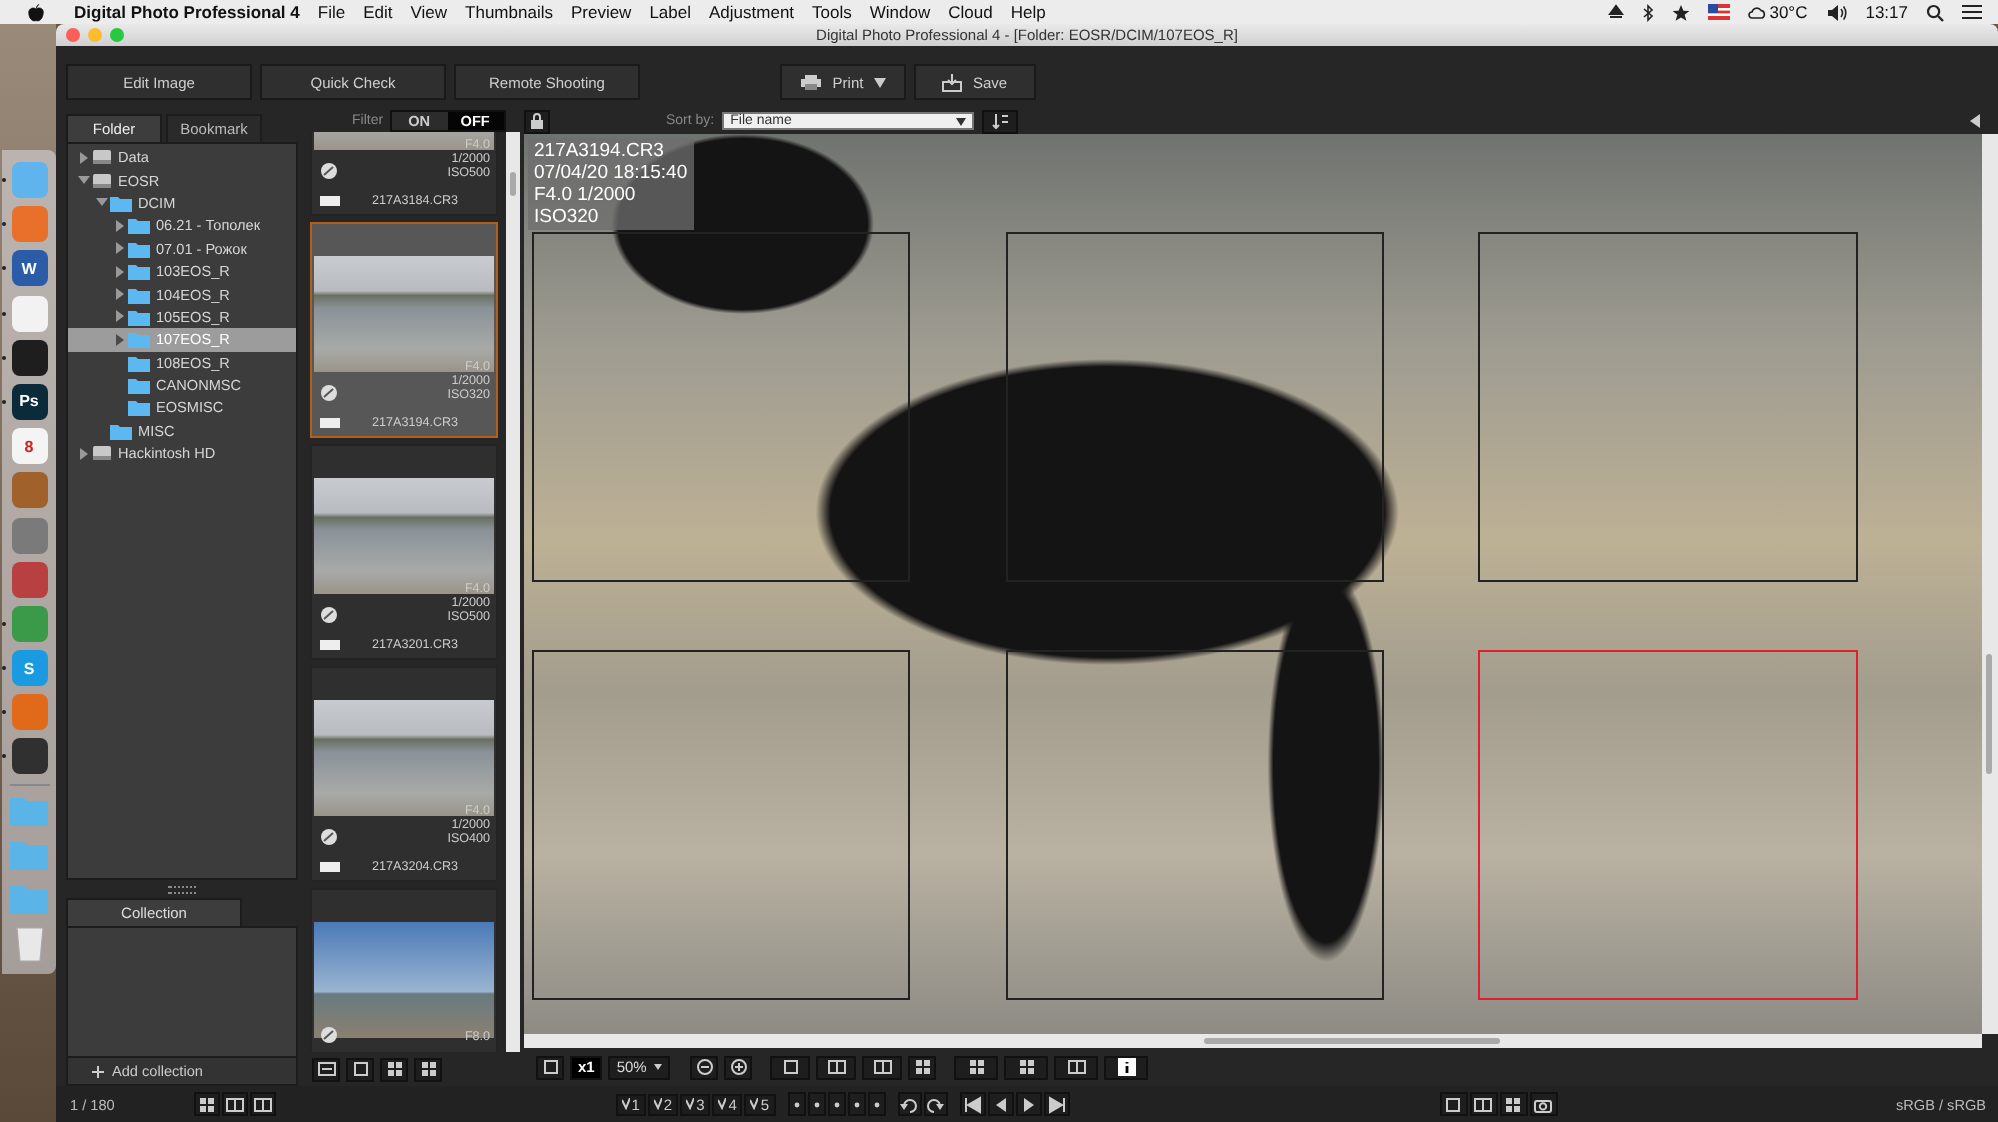  I want to click on list-view-icon, so click(235, 1104).